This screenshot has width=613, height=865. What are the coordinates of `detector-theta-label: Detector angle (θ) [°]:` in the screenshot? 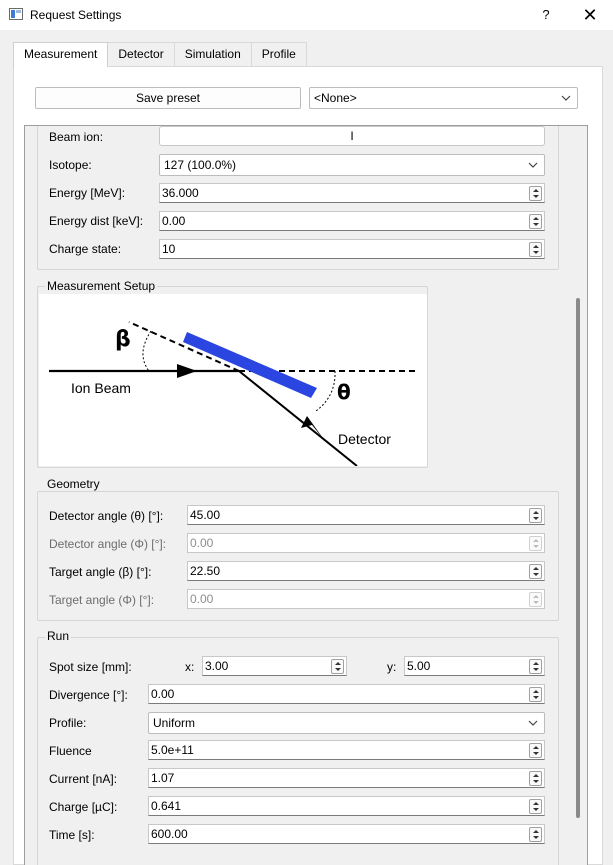 It's located at (106, 516).